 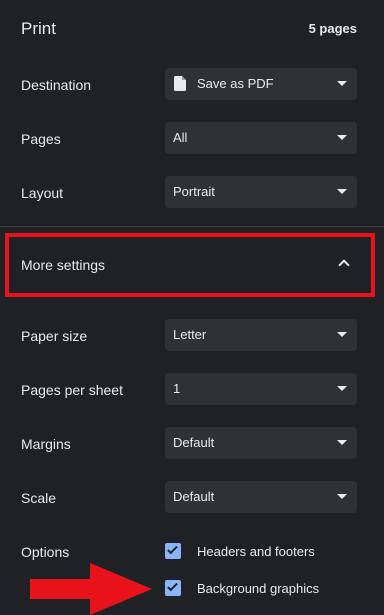 What do you see at coordinates (54, 336) in the screenshot?
I see `paper-size-label: Paper size` at bounding box center [54, 336].